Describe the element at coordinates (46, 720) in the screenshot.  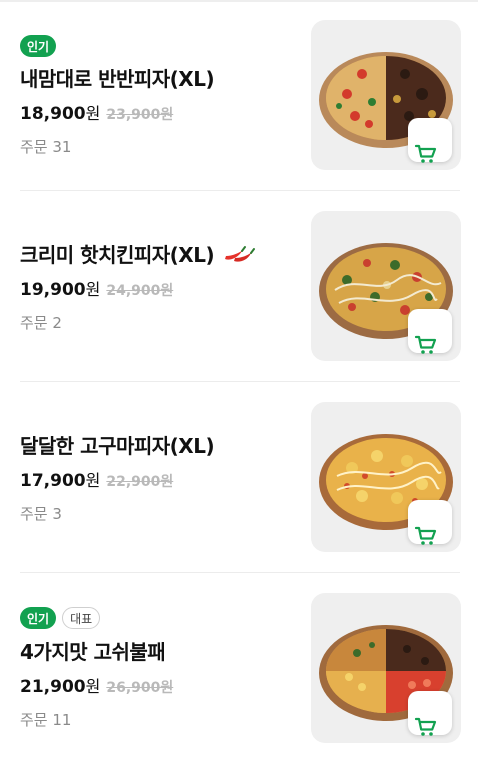
I see `order-count: 주문 11` at that location.